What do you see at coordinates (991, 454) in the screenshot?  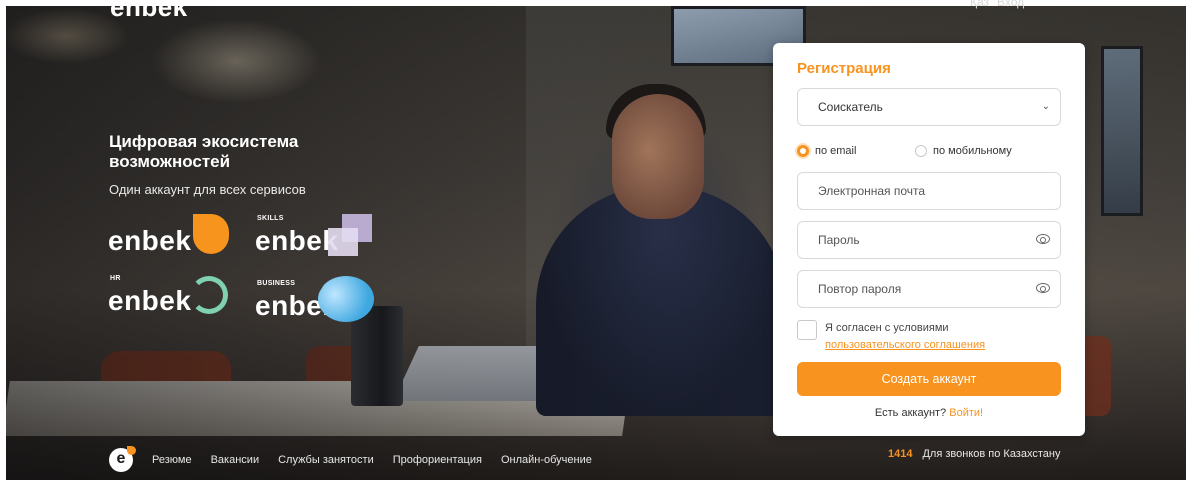 I see `hotline-text: Для звонков по Казахстану` at bounding box center [991, 454].